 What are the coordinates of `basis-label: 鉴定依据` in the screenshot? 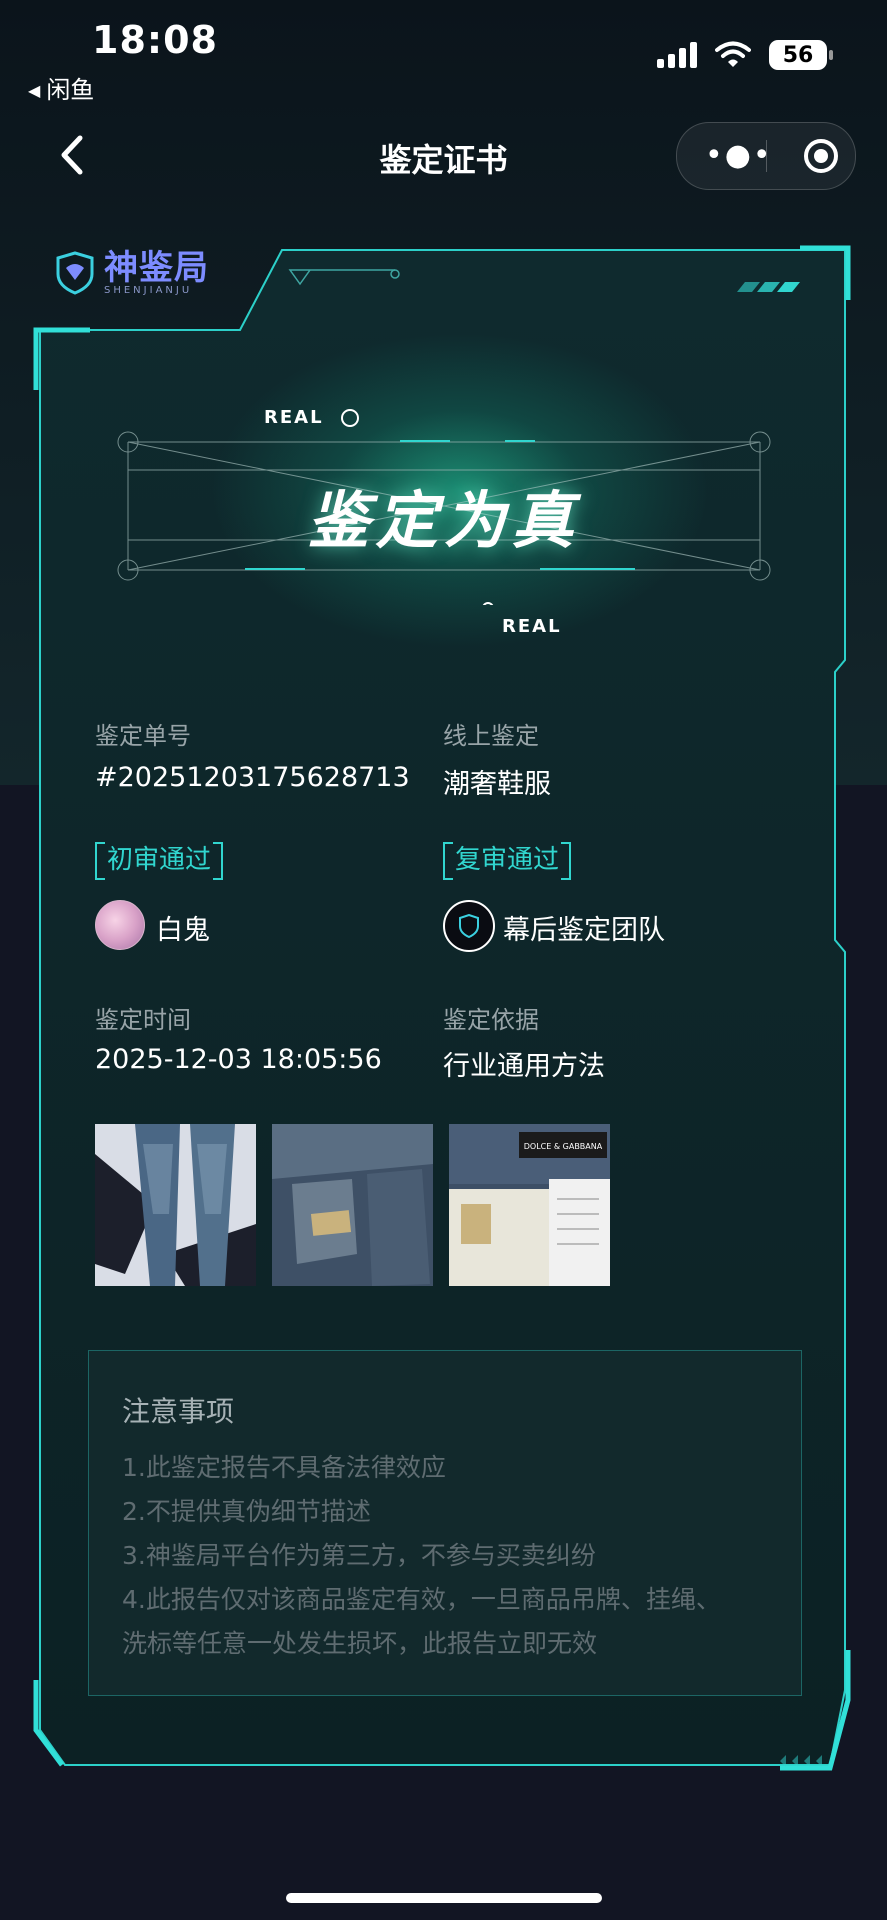 It's located at (491, 1020).